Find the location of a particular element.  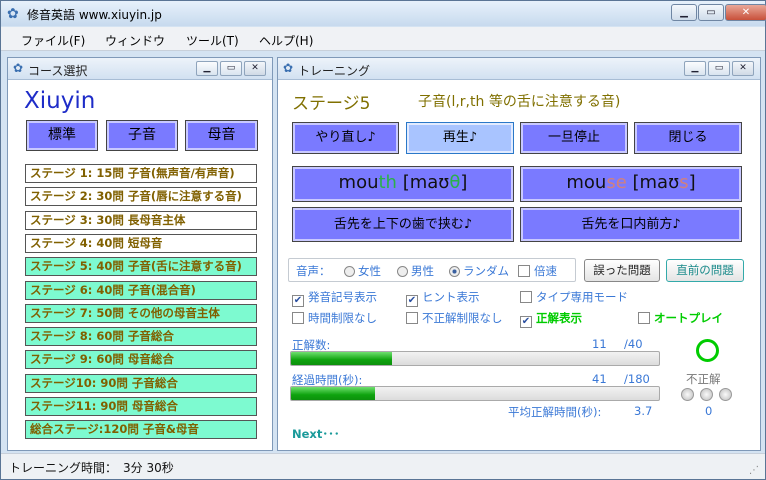

voice-female-radio: 女性 is located at coordinates (362, 271).